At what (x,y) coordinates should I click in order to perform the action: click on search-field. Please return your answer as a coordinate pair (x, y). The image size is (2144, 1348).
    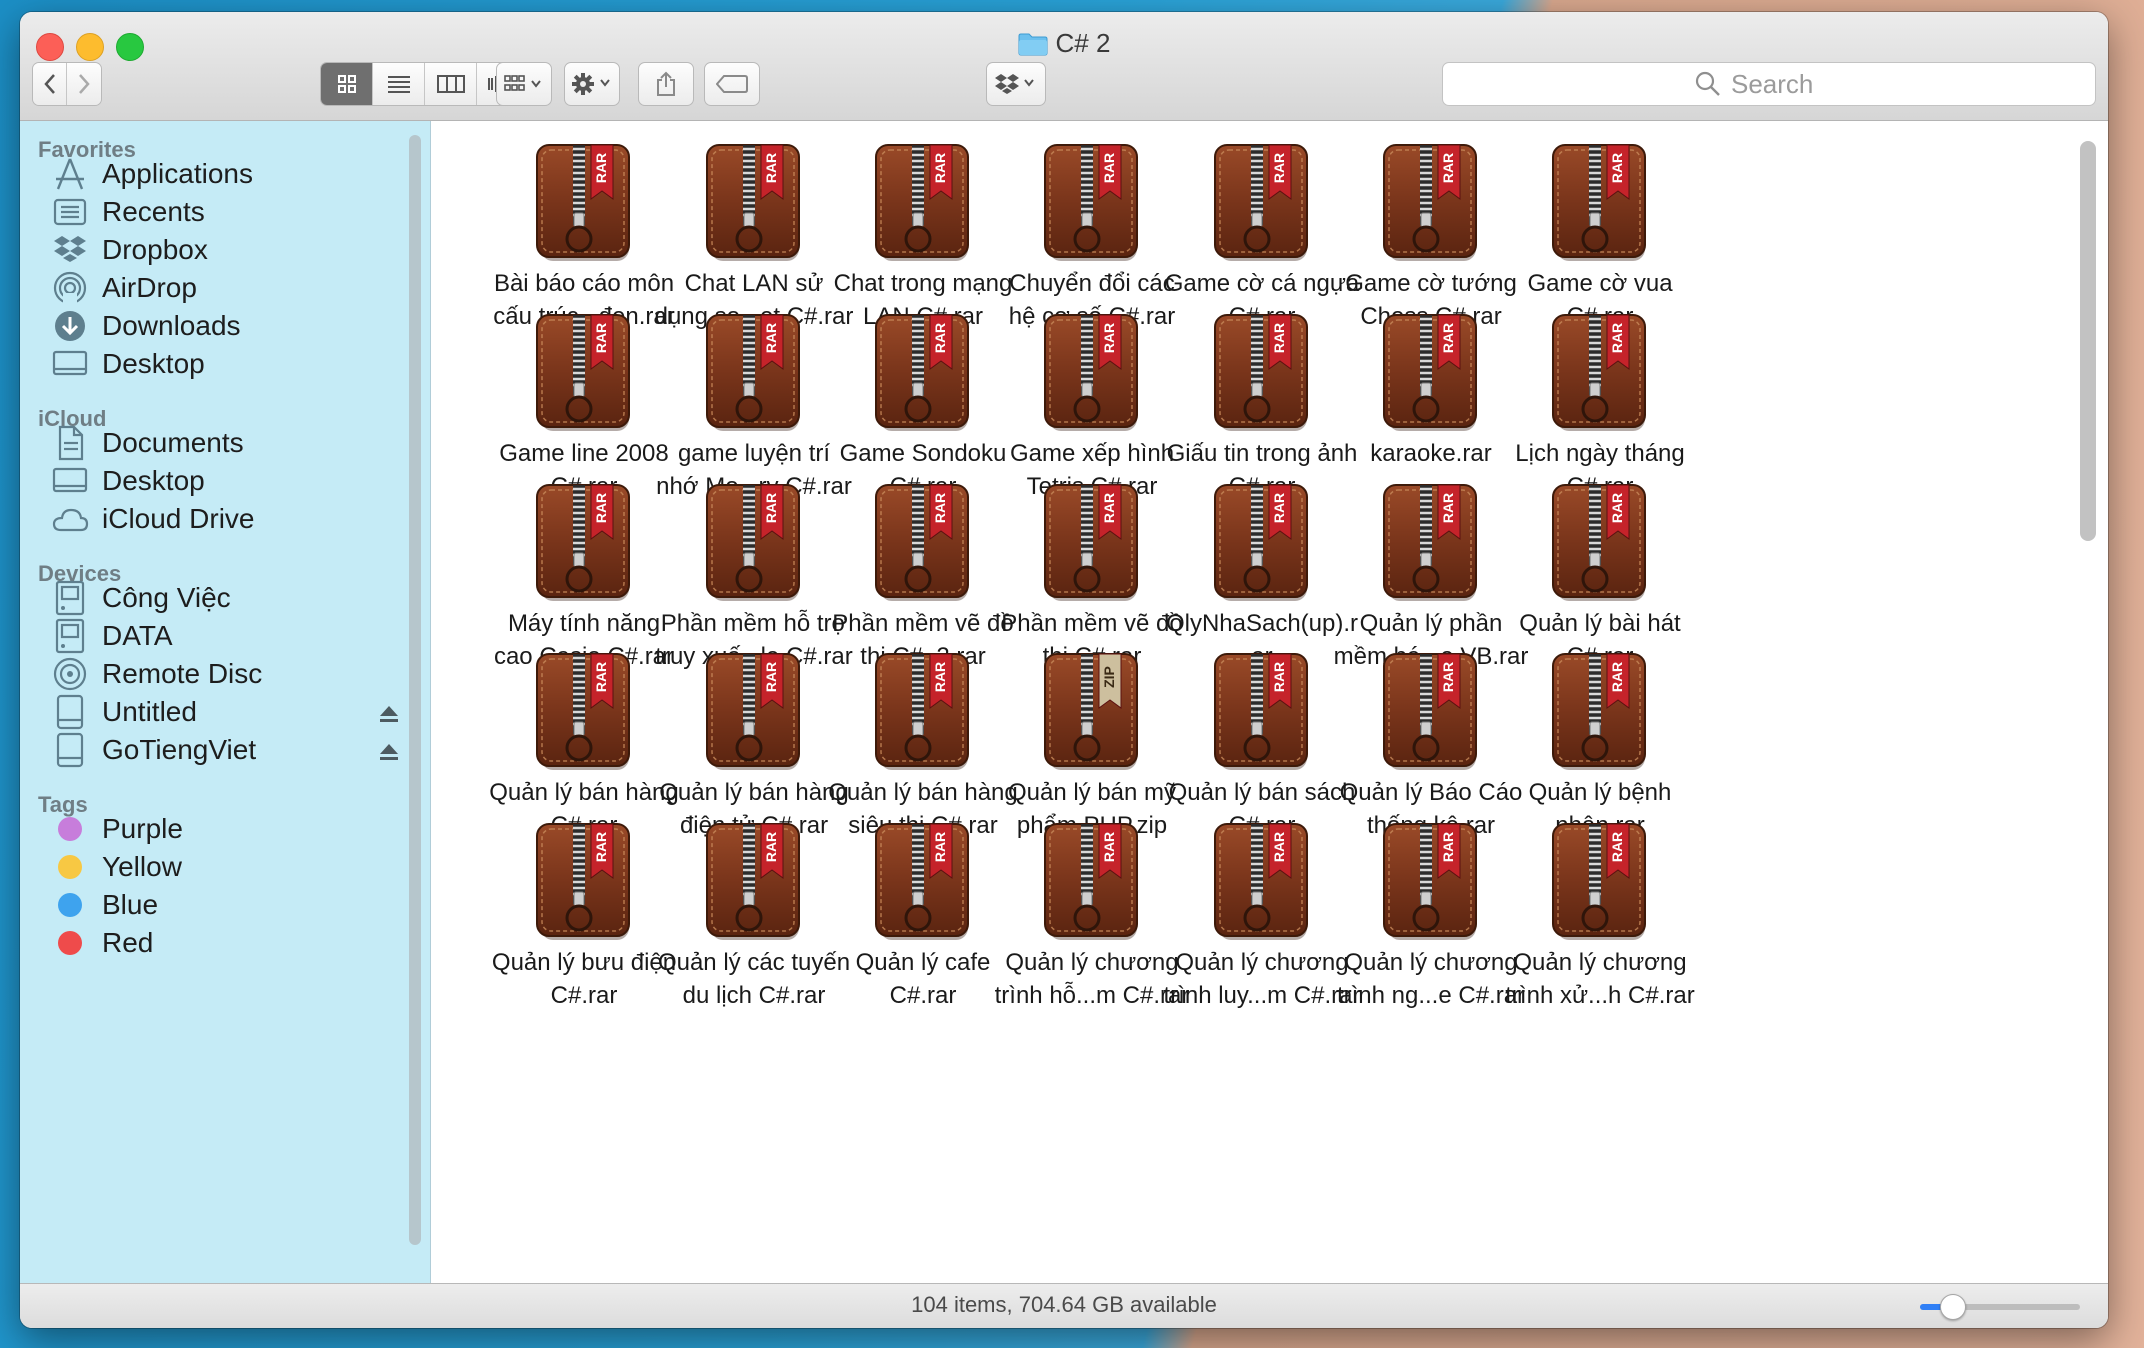
    Looking at the image, I should click on (1769, 84).